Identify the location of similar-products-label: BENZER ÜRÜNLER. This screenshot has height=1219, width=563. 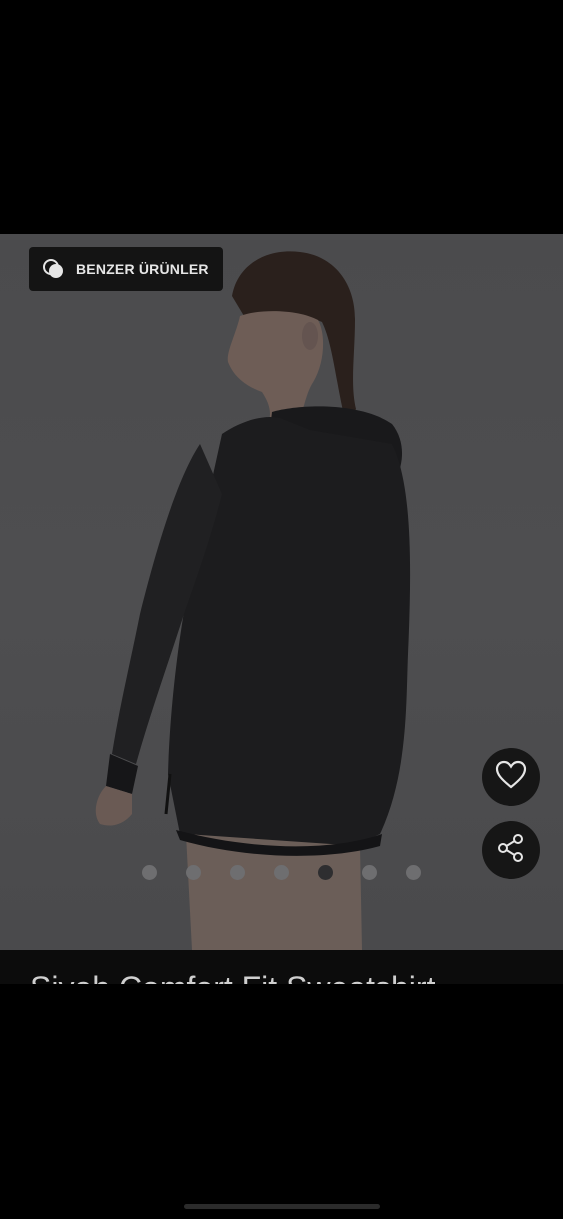
(142, 269).